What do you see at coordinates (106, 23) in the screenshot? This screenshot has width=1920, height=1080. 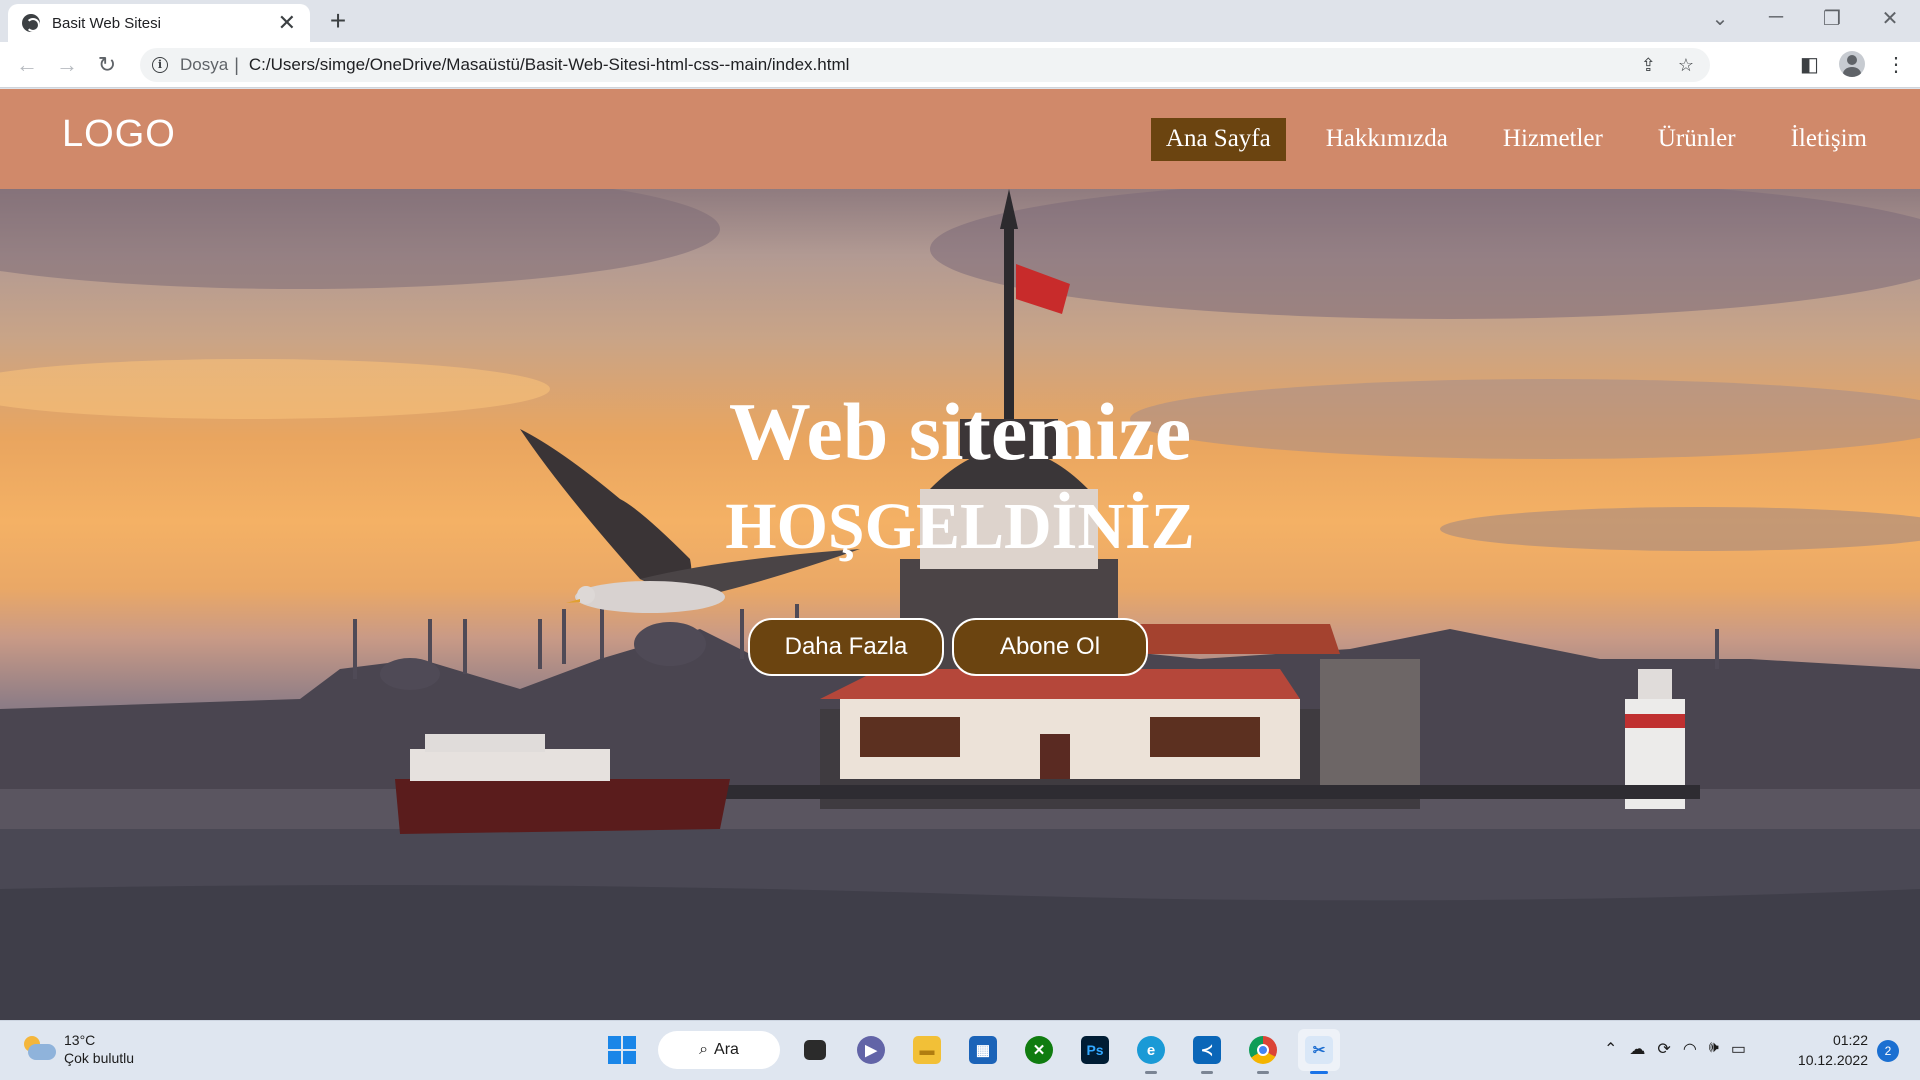 I see `tab-title: Basit Web Sitesi` at bounding box center [106, 23].